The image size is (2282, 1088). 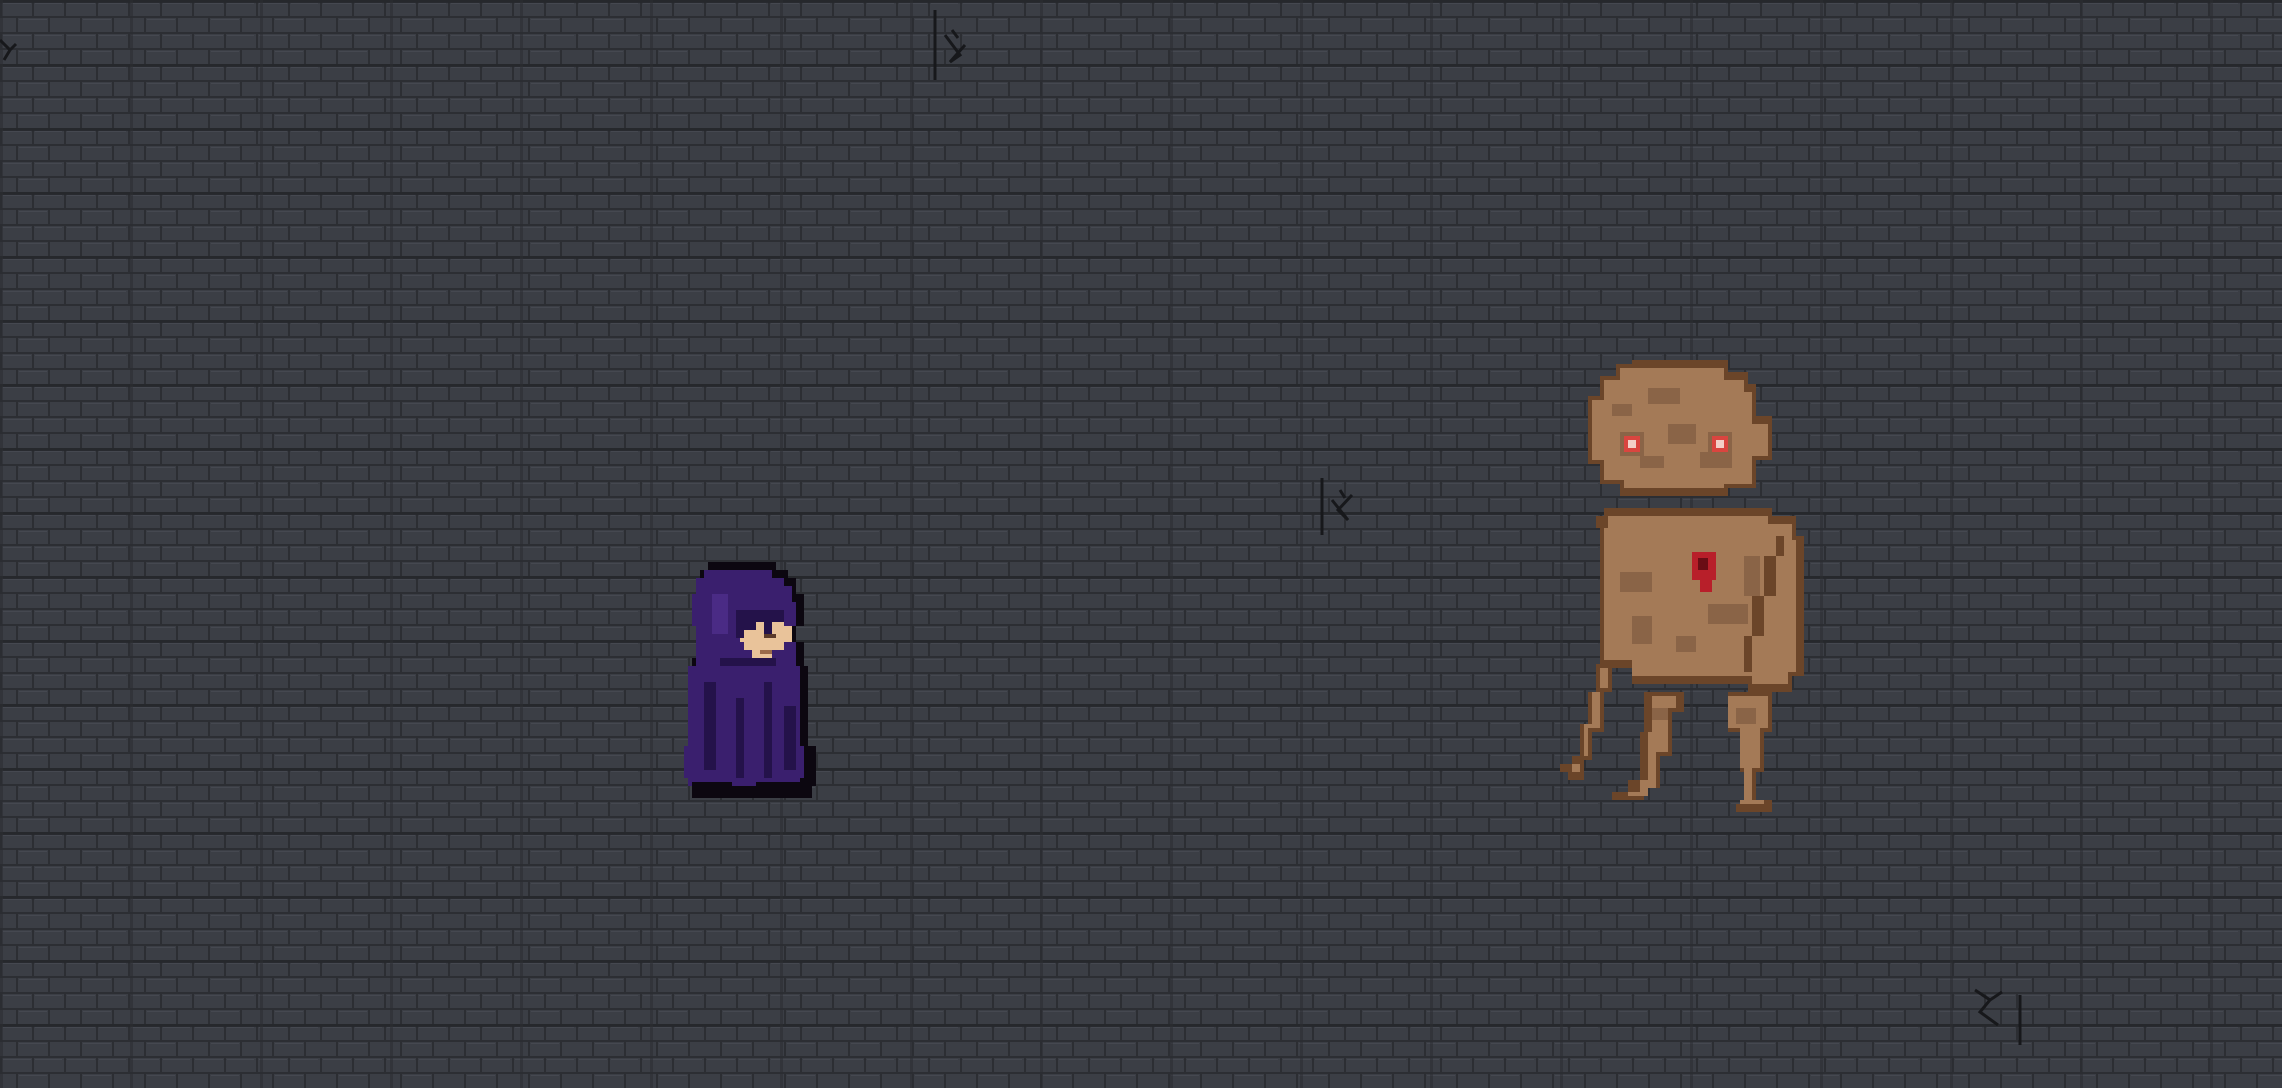 I want to click on player-hooded-figure, so click(x=748, y=680).